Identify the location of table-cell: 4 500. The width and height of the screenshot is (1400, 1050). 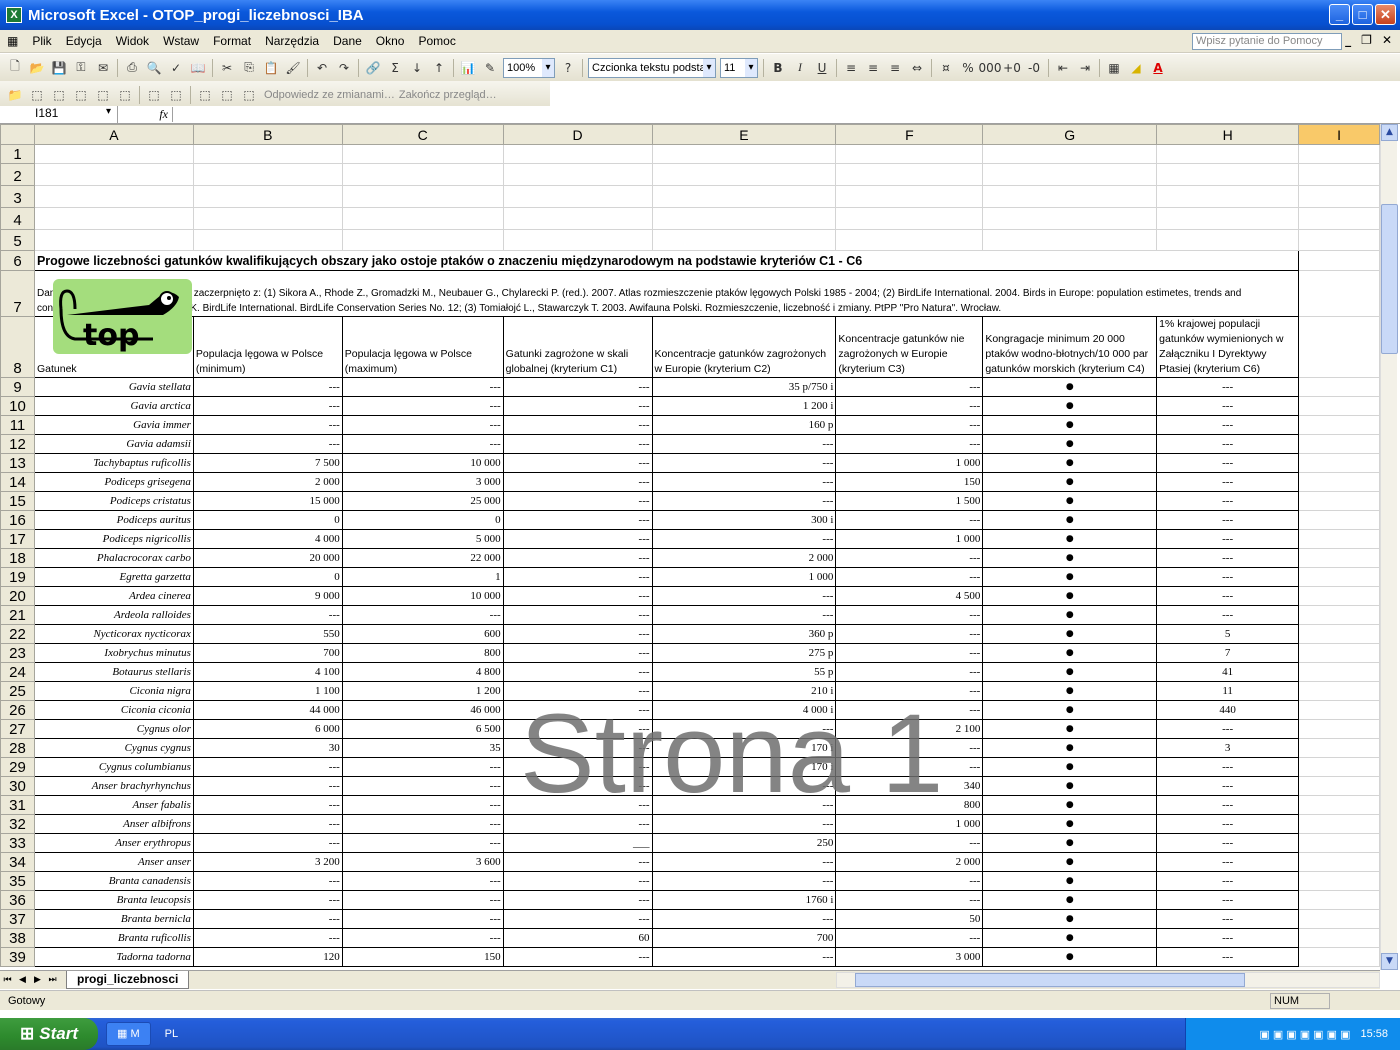
(909, 596).